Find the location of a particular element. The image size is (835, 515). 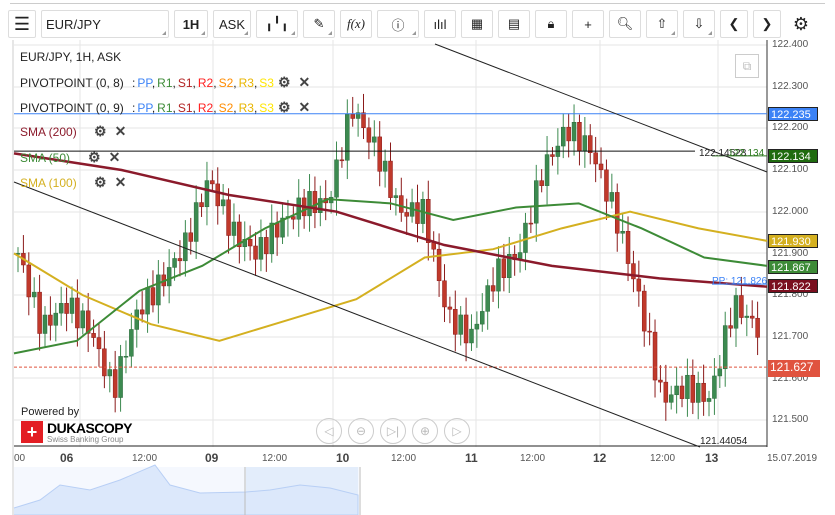

volume-button: ılıl is located at coordinates (440, 24).